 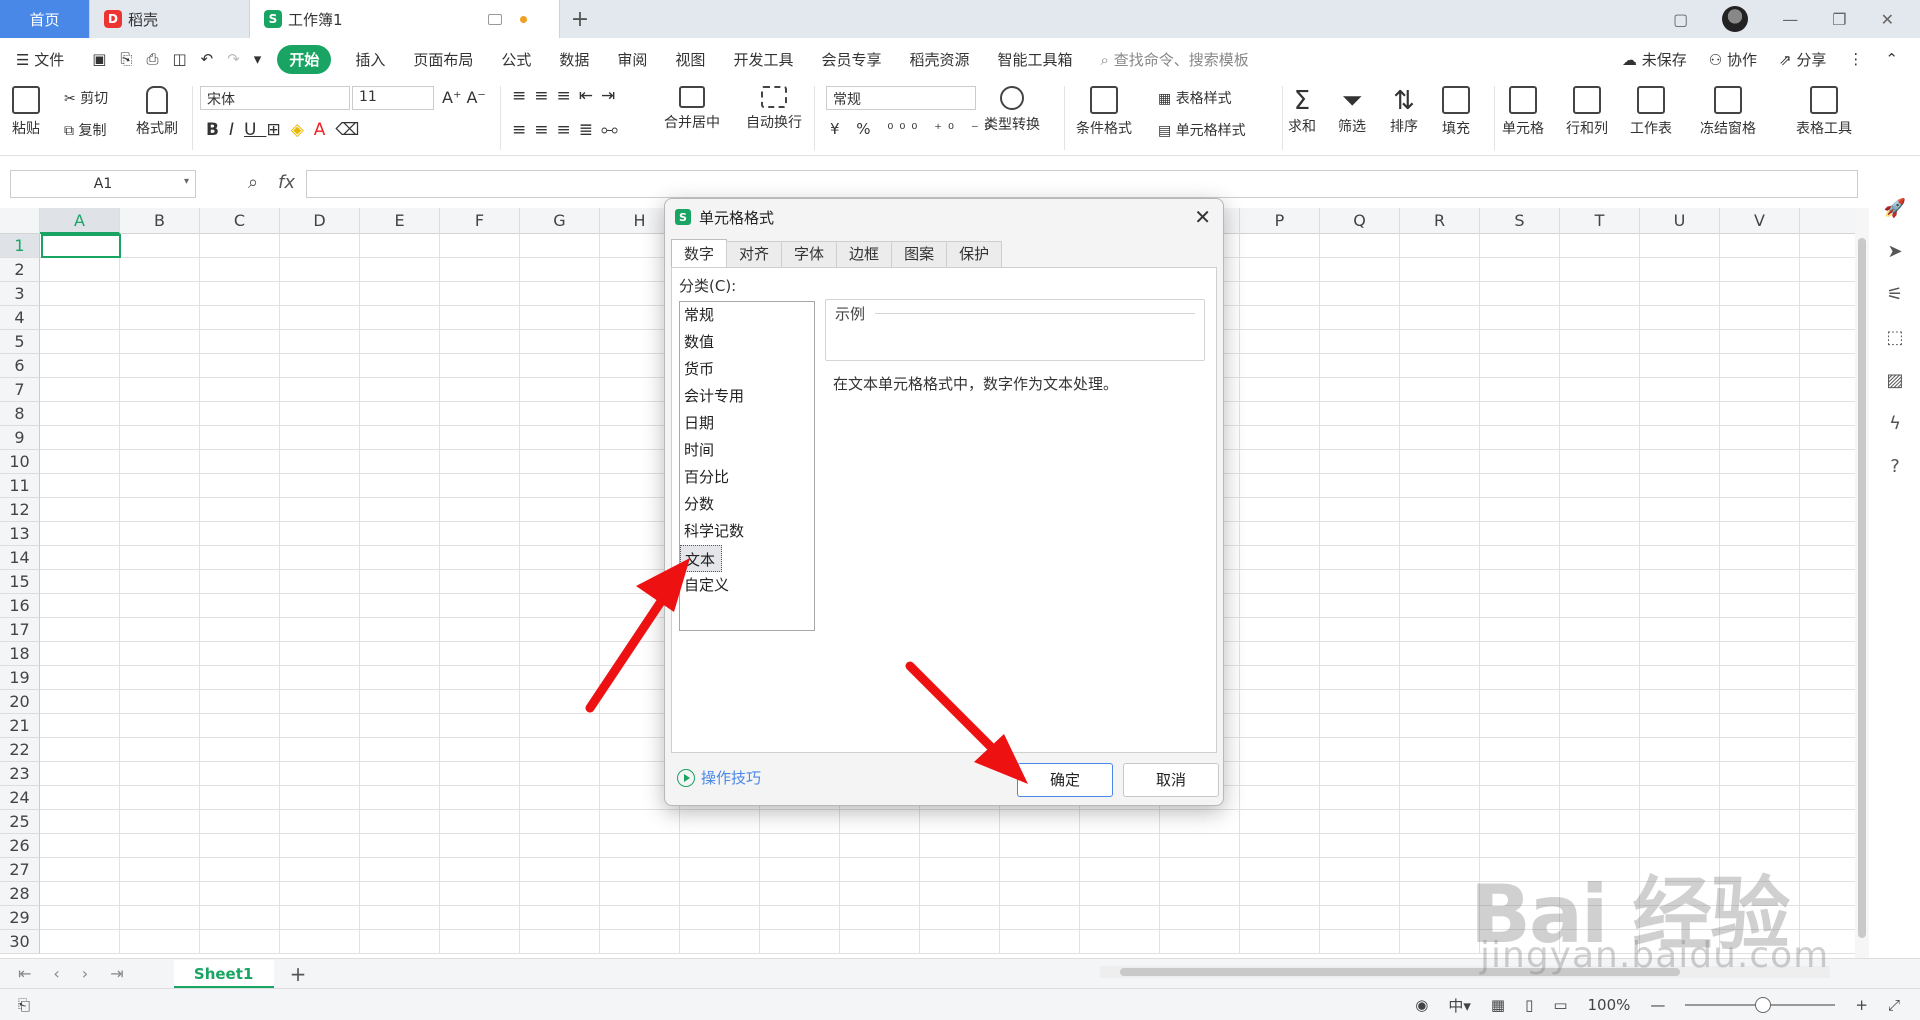 I want to click on tab-alignment: 对齐, so click(x=754, y=254).